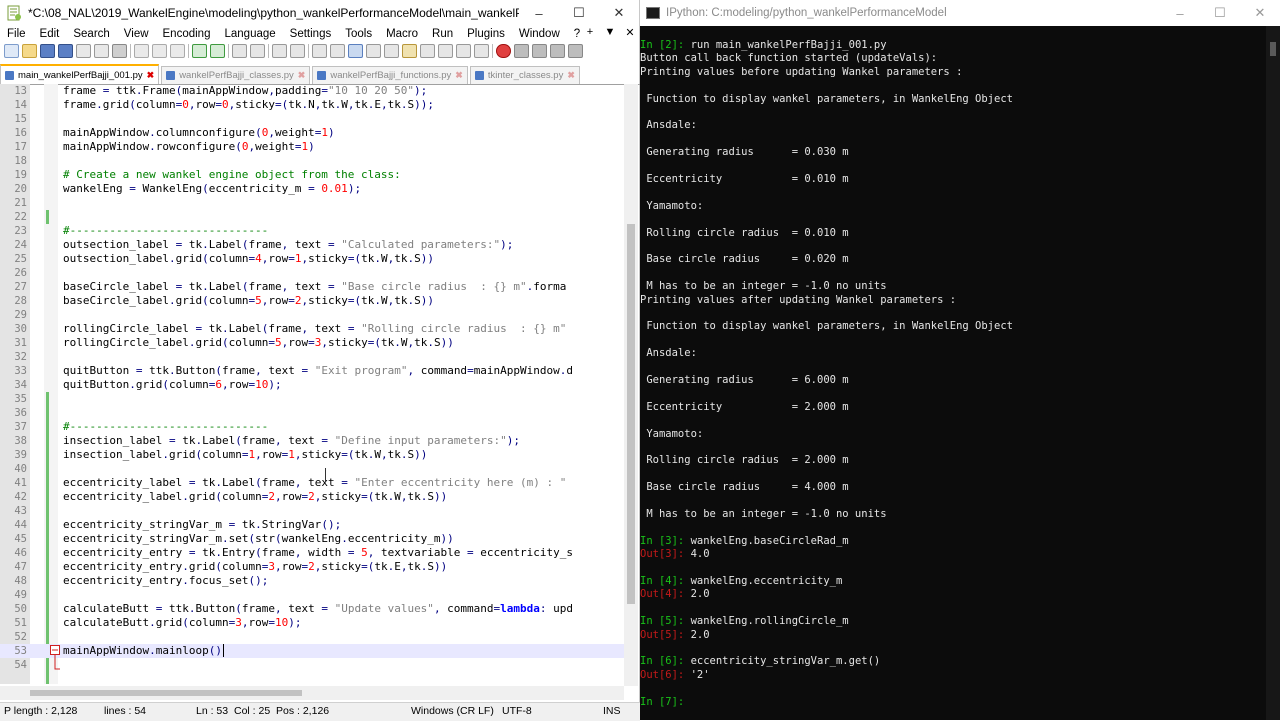 The width and height of the screenshot is (1280, 721). What do you see at coordinates (101, 51) in the screenshot?
I see `close-all-icon` at bounding box center [101, 51].